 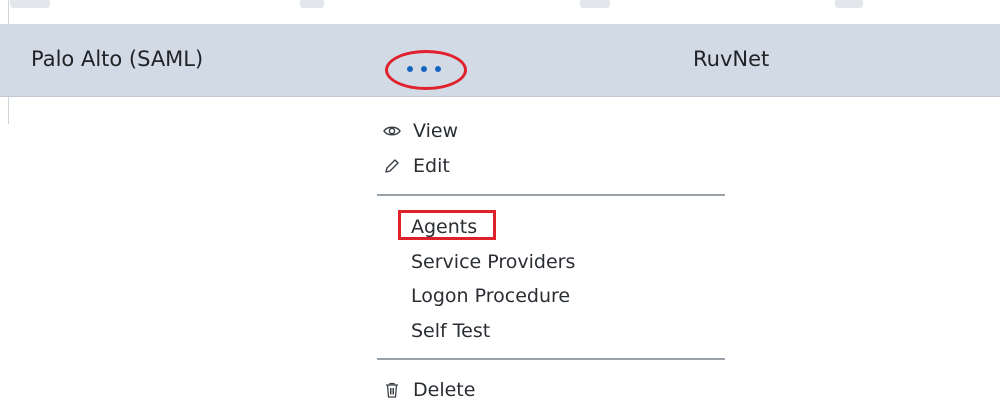 What do you see at coordinates (451, 331) in the screenshot?
I see `menu-item-label: Self Test` at bounding box center [451, 331].